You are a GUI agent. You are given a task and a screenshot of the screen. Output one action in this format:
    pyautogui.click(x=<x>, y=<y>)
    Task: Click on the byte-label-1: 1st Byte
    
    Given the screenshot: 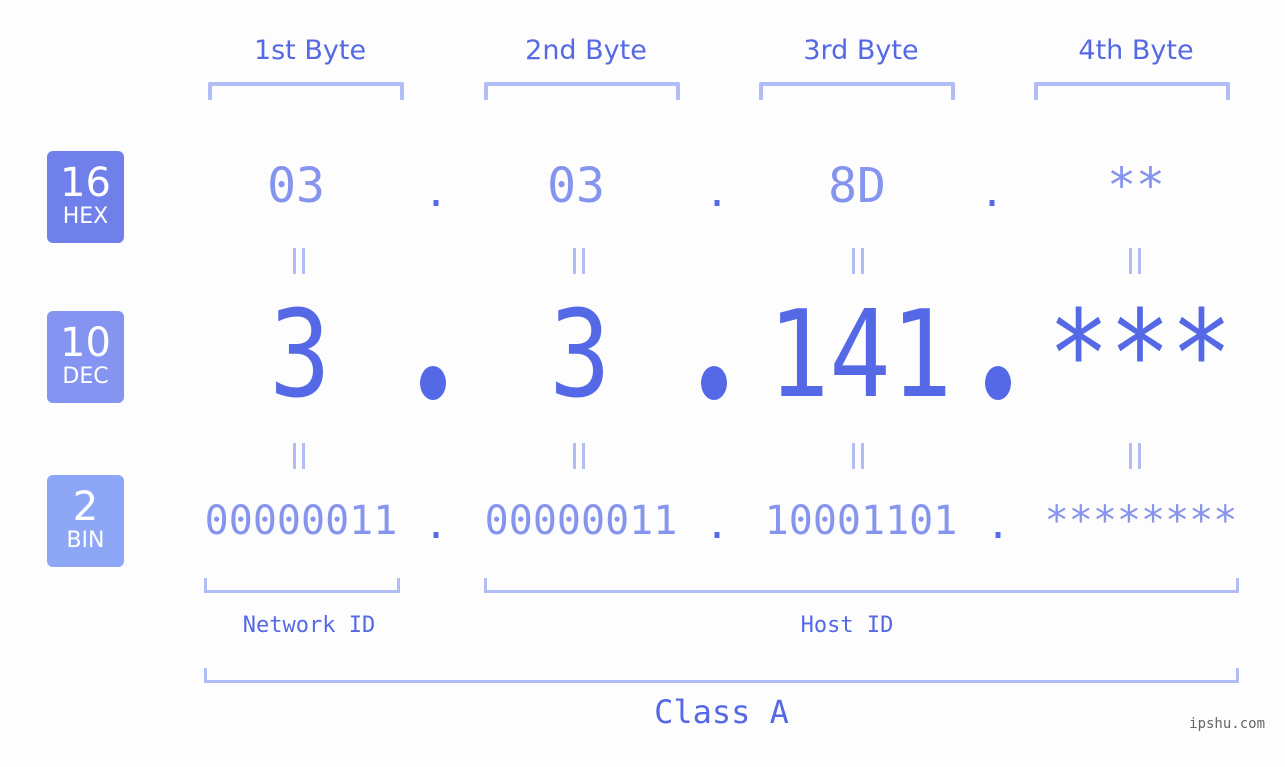 What is the action you would take?
    pyautogui.click(x=310, y=50)
    